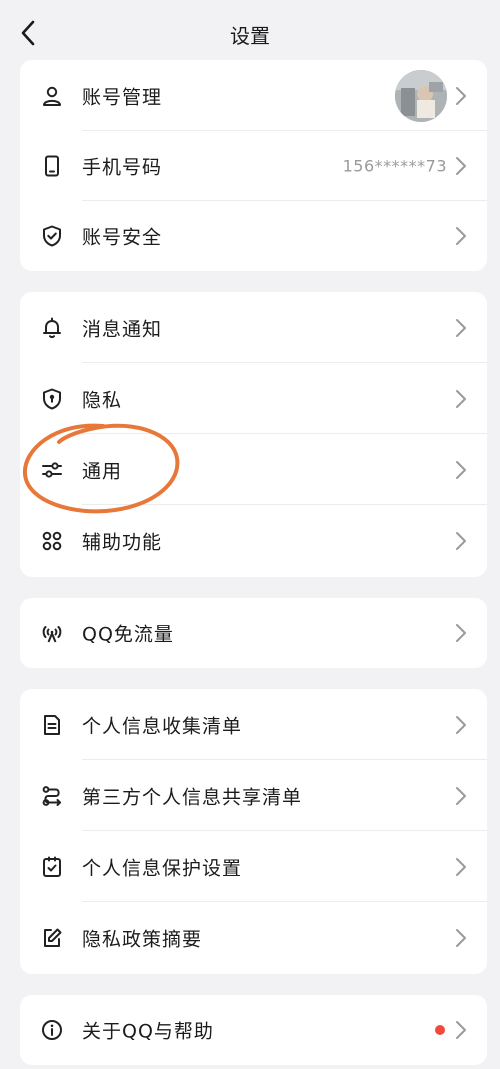 This screenshot has height=1069, width=500. I want to click on row-label: 辅助功能, so click(122, 542).